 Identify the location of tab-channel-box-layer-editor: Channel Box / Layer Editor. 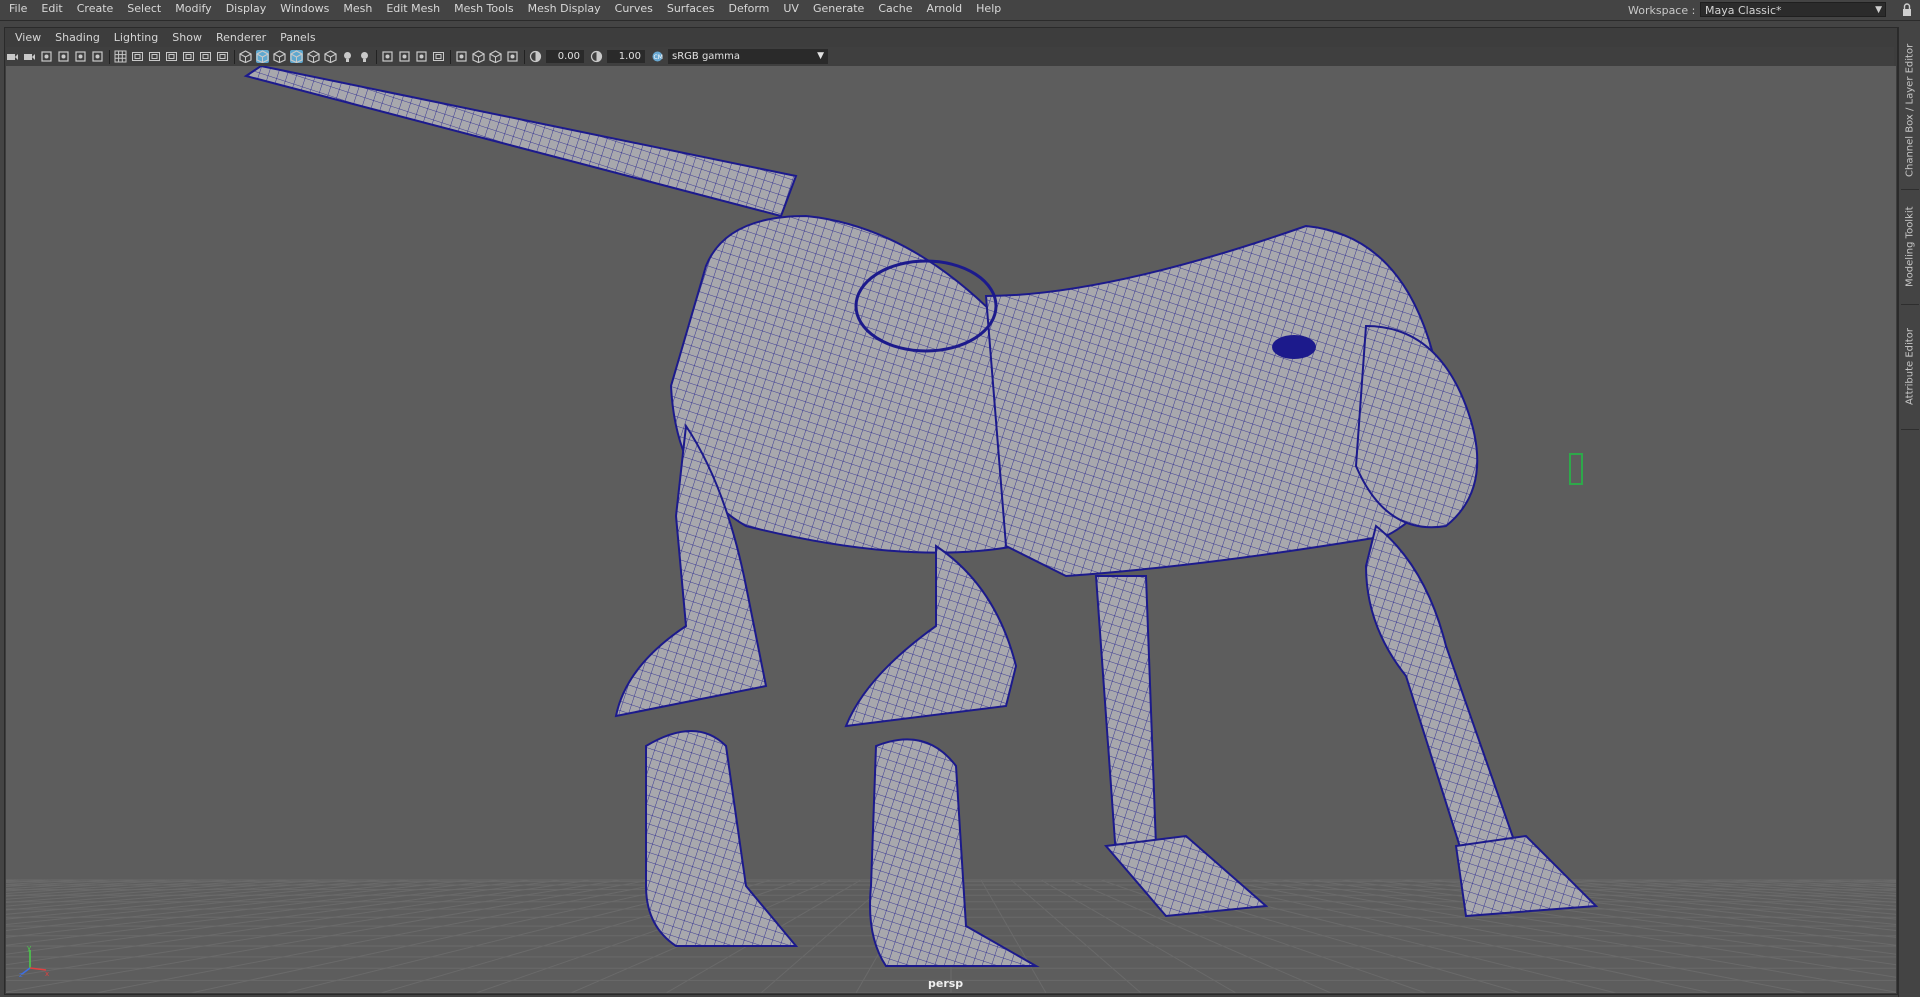
(1910, 110).